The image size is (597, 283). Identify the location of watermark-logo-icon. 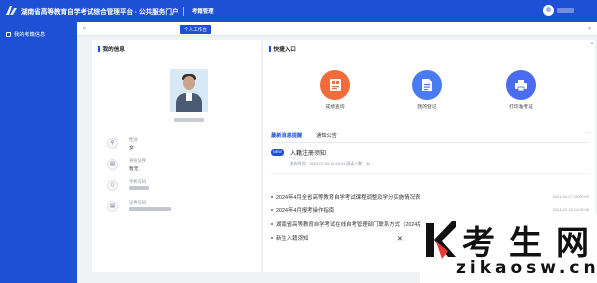
(441, 240).